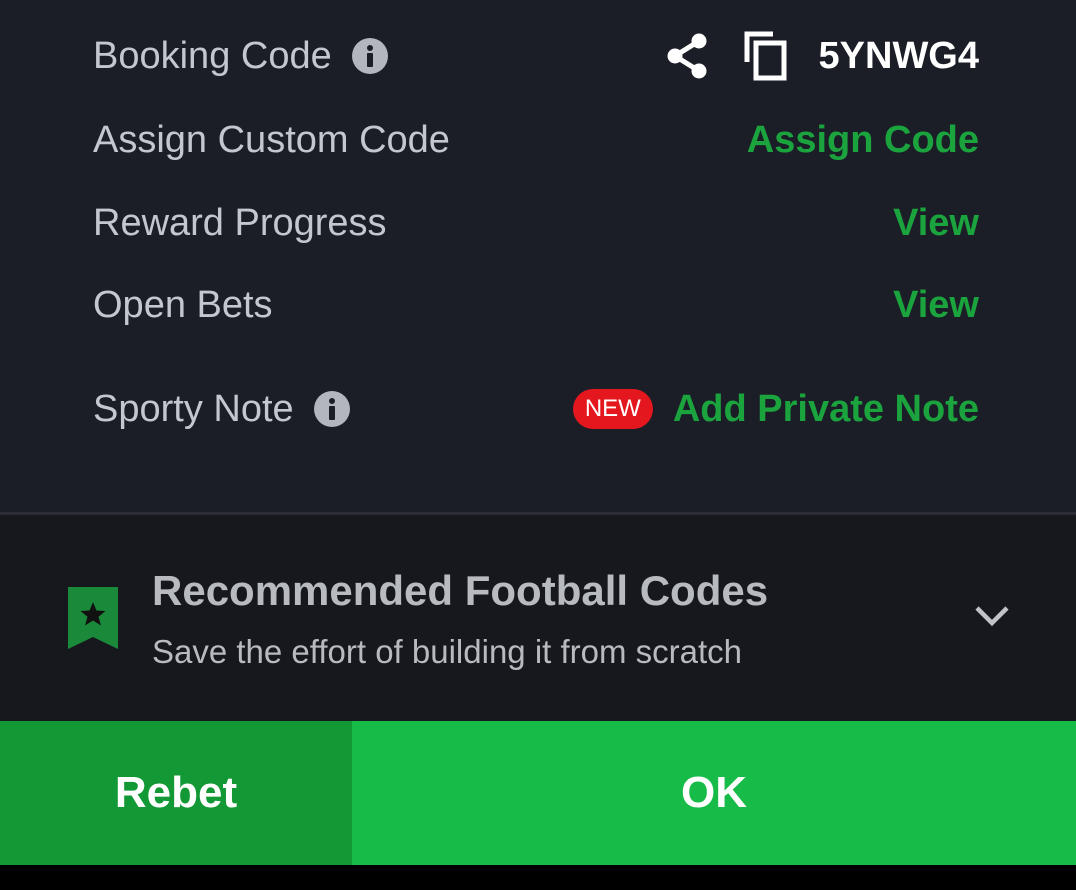 This screenshot has height=890, width=1076. Describe the element at coordinates (536, 305) in the screenshot. I see `open-bets-row: Open Bets View` at that location.